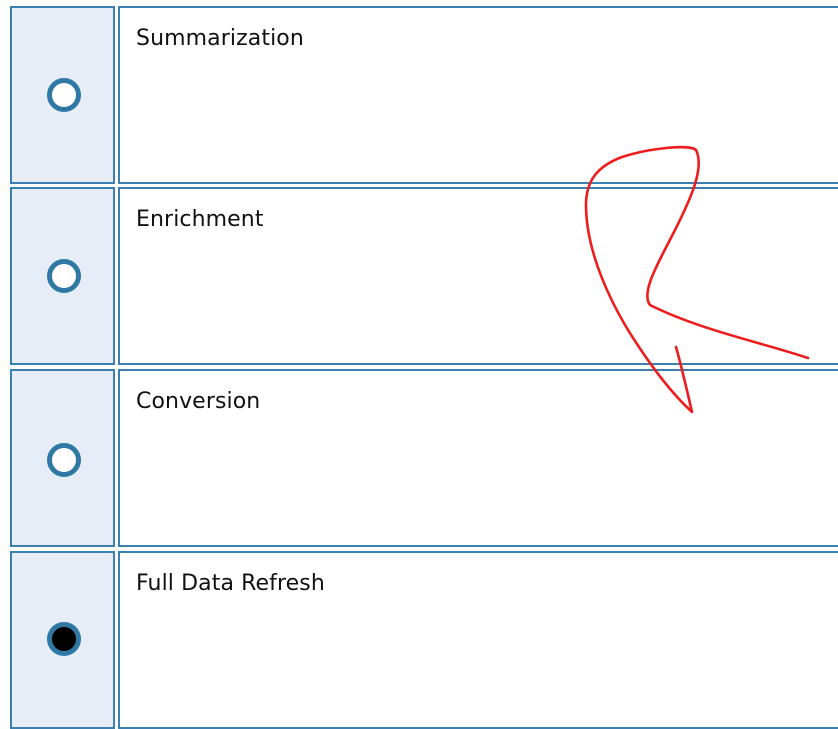 The height and width of the screenshot is (729, 838). I want to click on option-label: Conversion, so click(198, 401).